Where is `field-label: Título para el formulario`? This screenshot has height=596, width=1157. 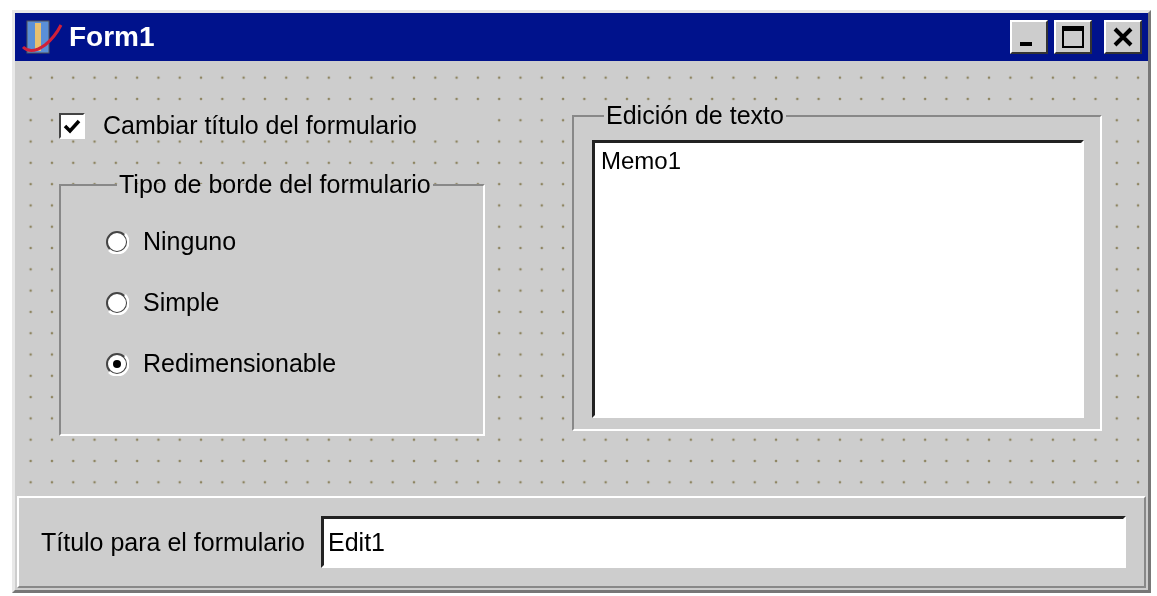 field-label: Título para el formulario is located at coordinates (173, 542).